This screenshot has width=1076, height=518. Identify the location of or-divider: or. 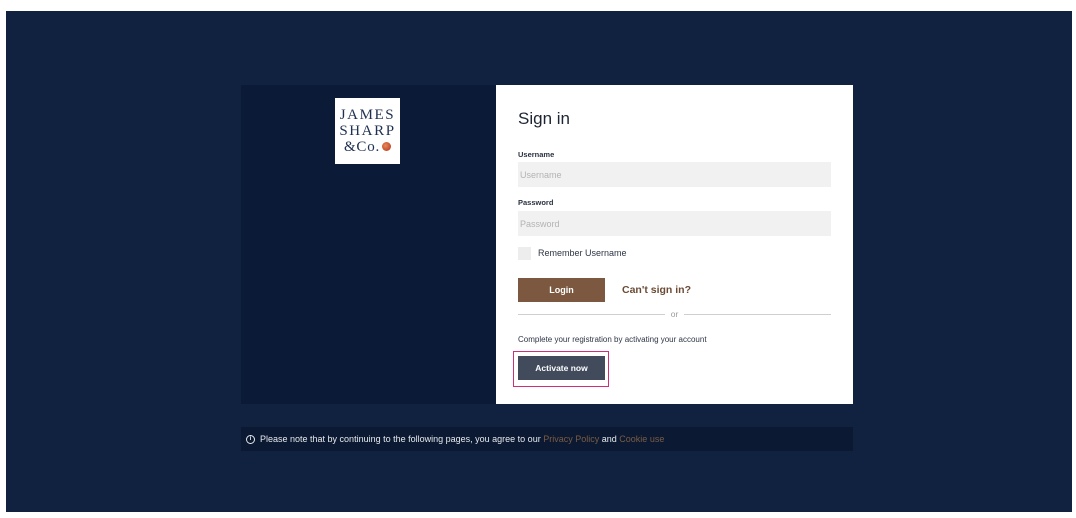
(674, 314).